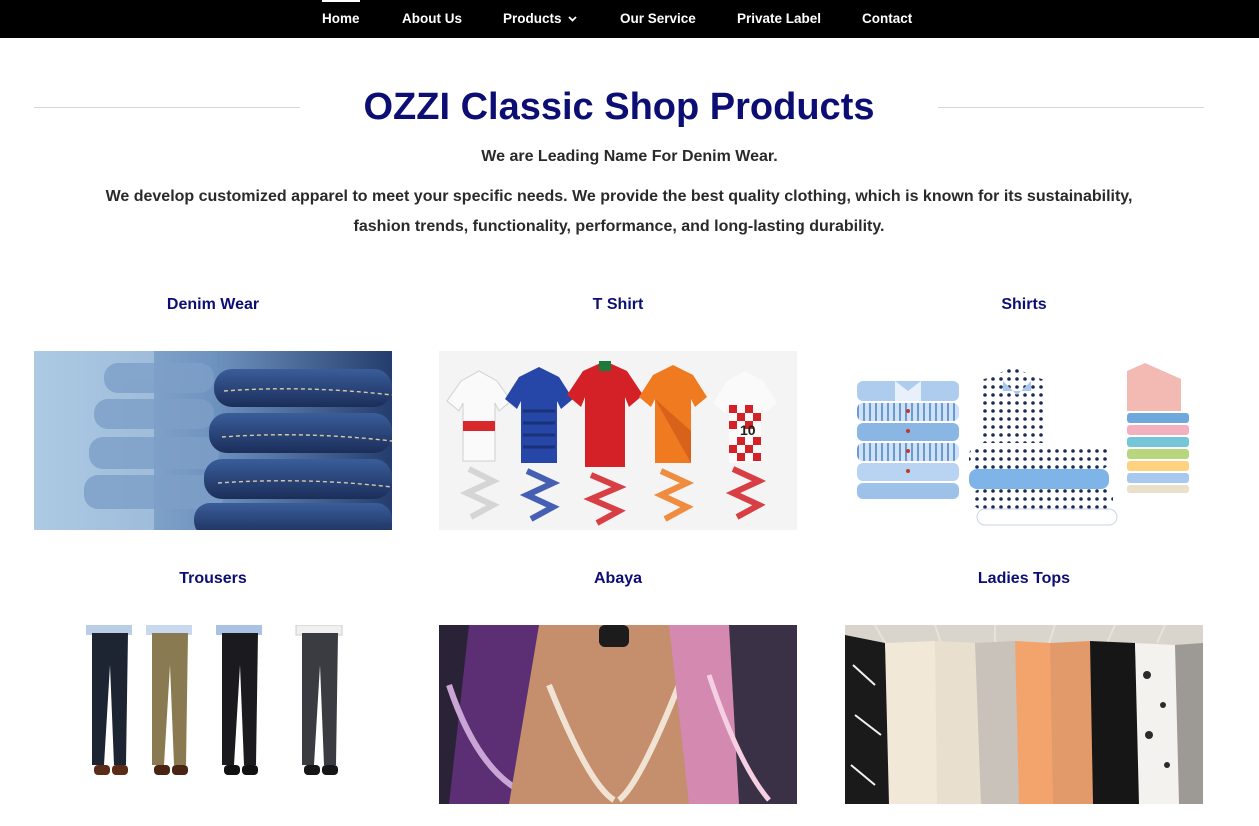 The height and width of the screenshot is (826, 1259). I want to click on nav-products-label: Products, so click(532, 18).